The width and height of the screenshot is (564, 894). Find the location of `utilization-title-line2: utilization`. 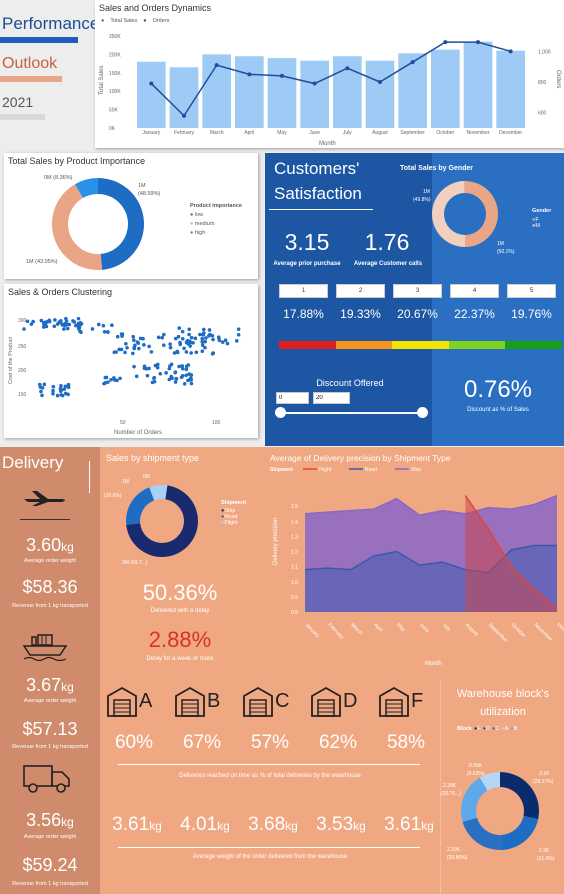

utilization-title-line2: utilization is located at coordinates (503, 712).